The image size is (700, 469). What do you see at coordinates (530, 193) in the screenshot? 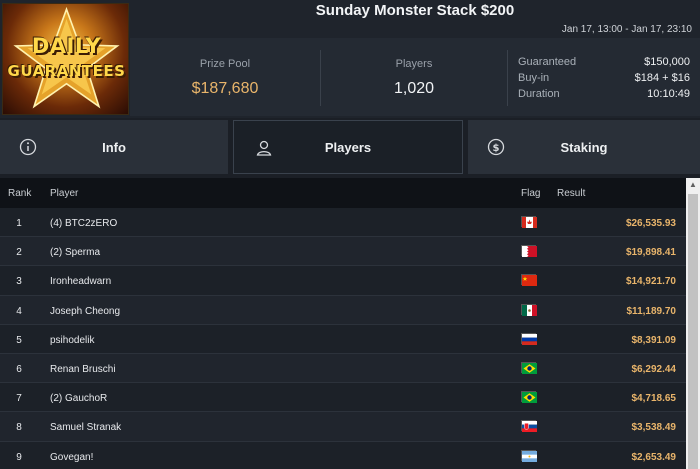
I see `header-flag: Flag` at bounding box center [530, 193].